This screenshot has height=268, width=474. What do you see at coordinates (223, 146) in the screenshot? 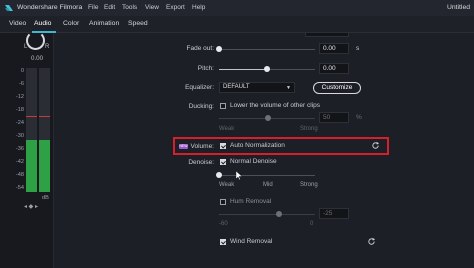
I see `auto-normalization-checkbox` at bounding box center [223, 146].